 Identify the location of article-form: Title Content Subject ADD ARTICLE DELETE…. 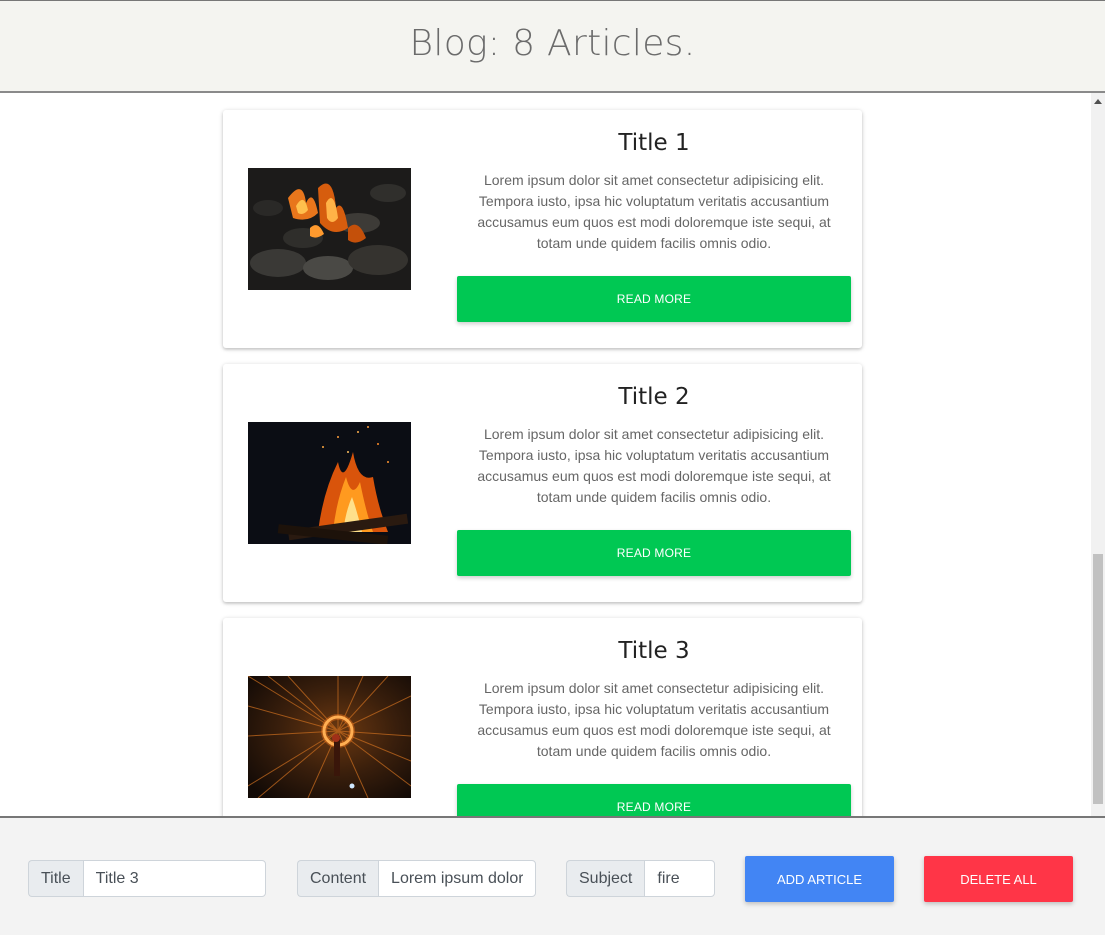
(552, 875).